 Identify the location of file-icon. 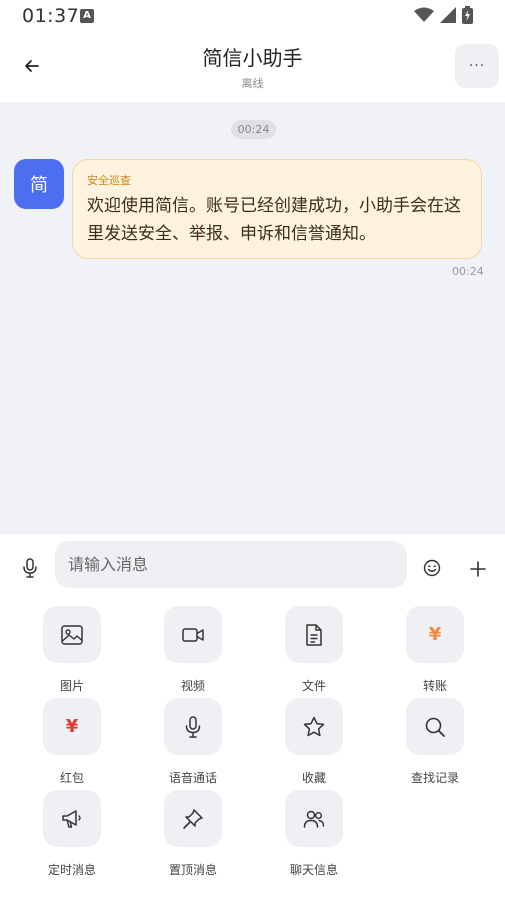
(314, 634).